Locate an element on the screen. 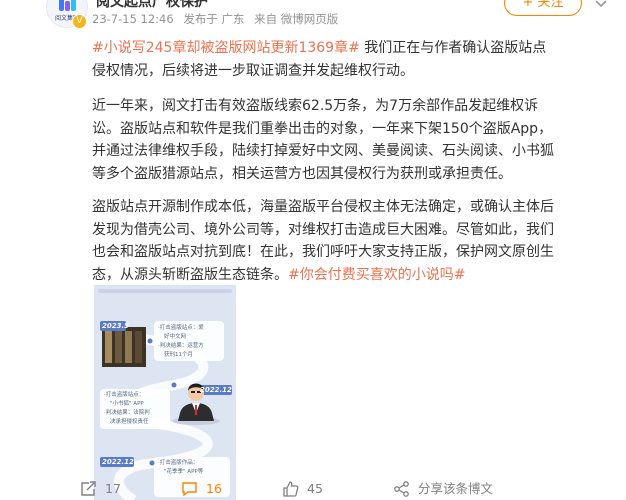  topic-tag: #小说写245章却被盗版网站更新1369章# is located at coordinates (226, 48).